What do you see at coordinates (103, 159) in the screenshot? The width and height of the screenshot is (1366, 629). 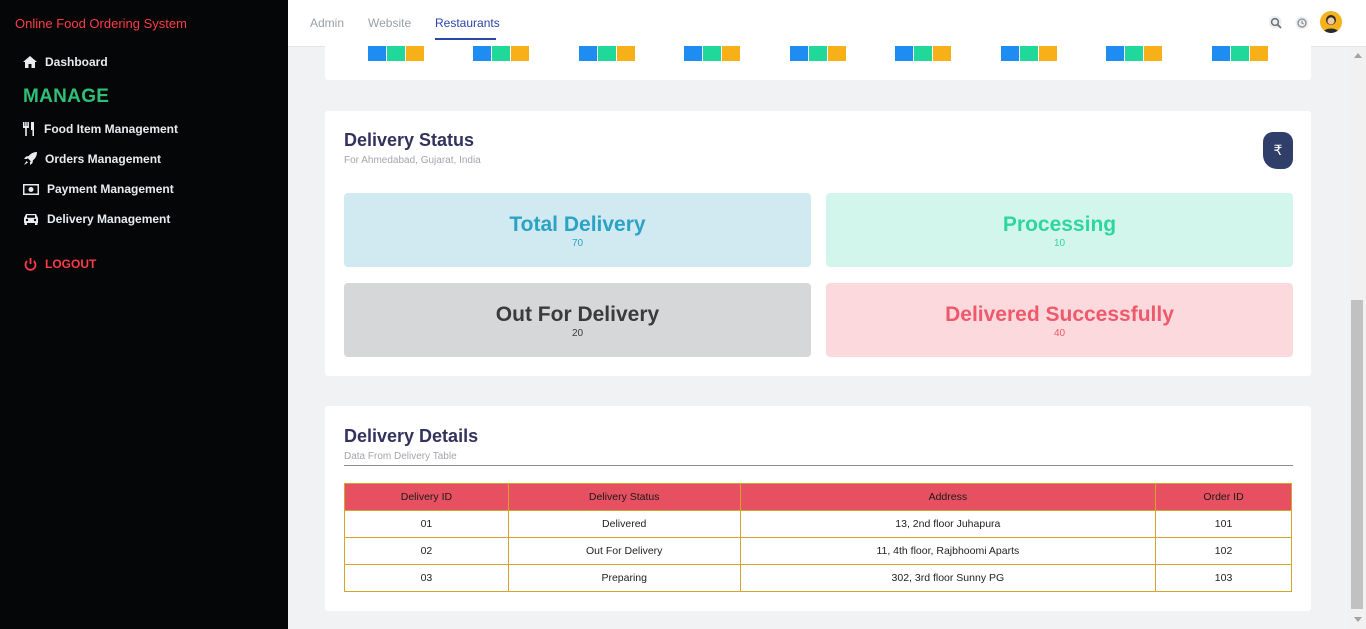 I see `sidebar-item-label: Orders Management` at bounding box center [103, 159].